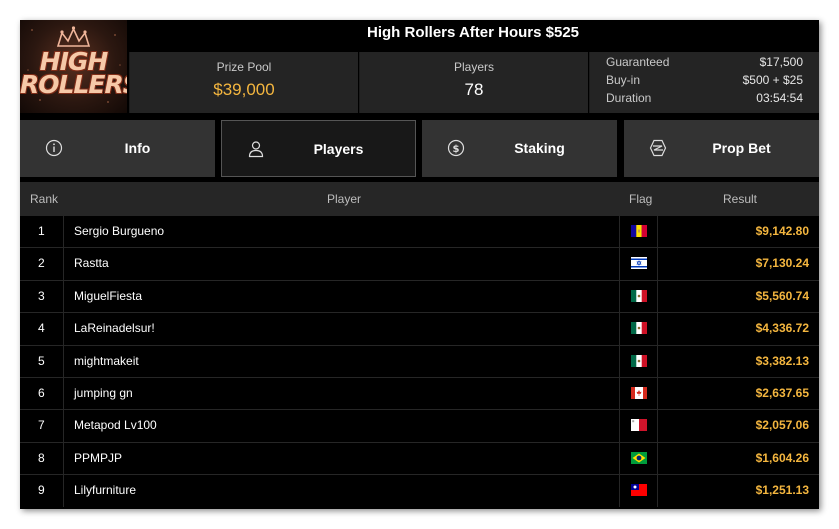  What do you see at coordinates (782, 231) in the screenshot?
I see `result-cell: $9,142.80` at bounding box center [782, 231].